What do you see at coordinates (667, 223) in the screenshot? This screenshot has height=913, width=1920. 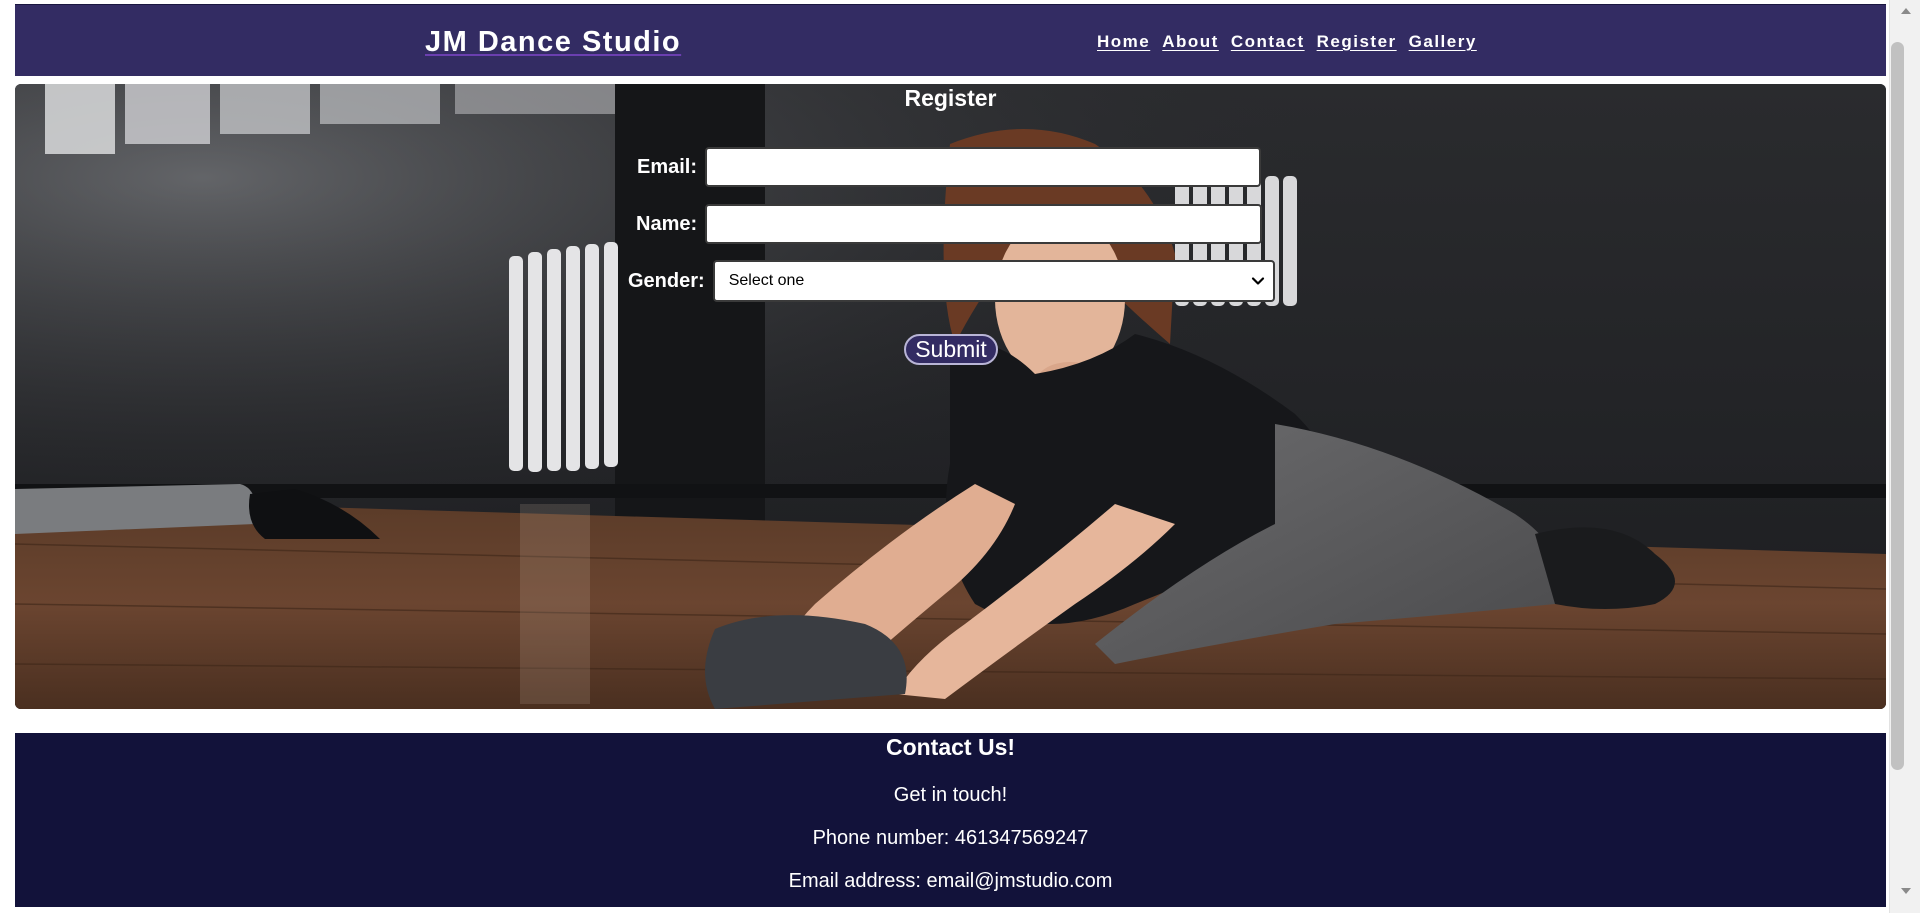 I see `name-label: Name:` at bounding box center [667, 223].